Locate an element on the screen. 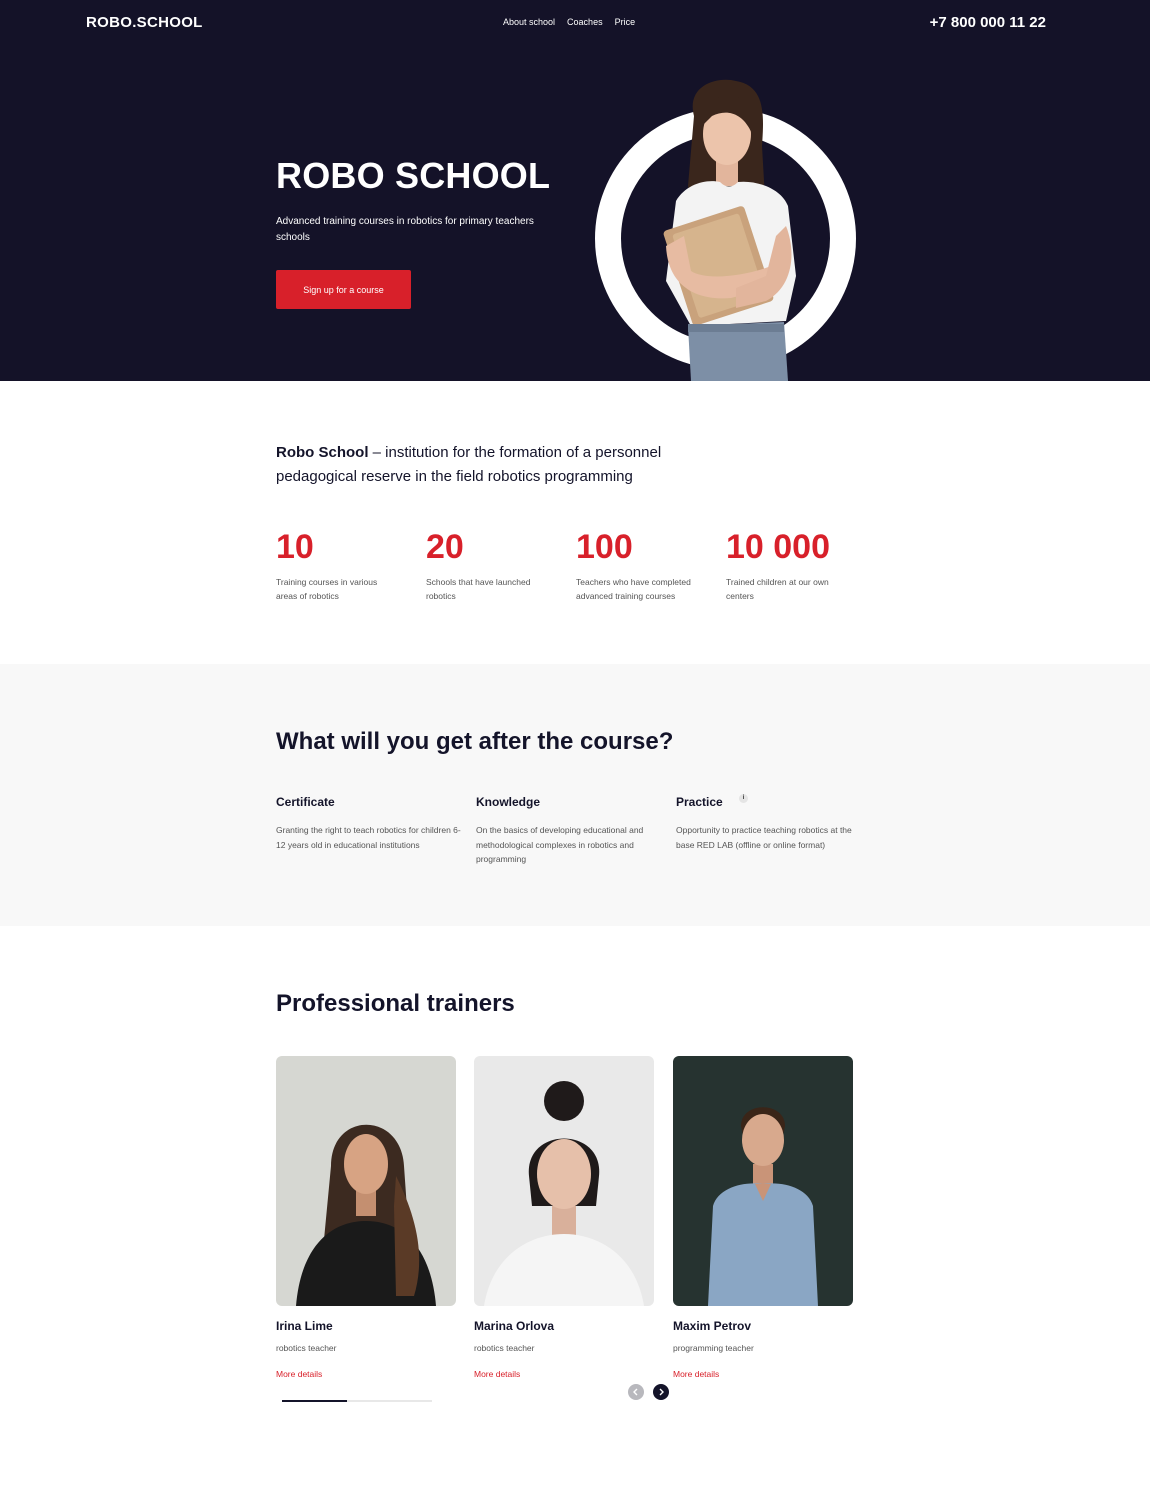  slider-progress-bar is located at coordinates (357, 1401).